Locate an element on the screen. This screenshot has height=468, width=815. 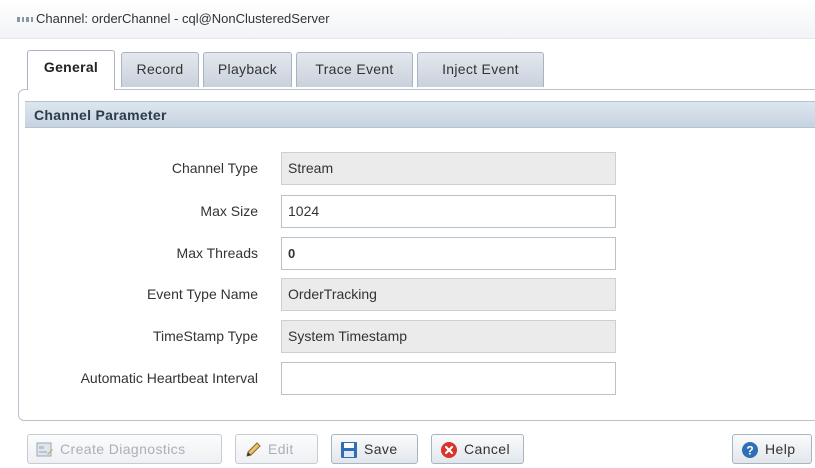
save-button: Save is located at coordinates (374, 449).